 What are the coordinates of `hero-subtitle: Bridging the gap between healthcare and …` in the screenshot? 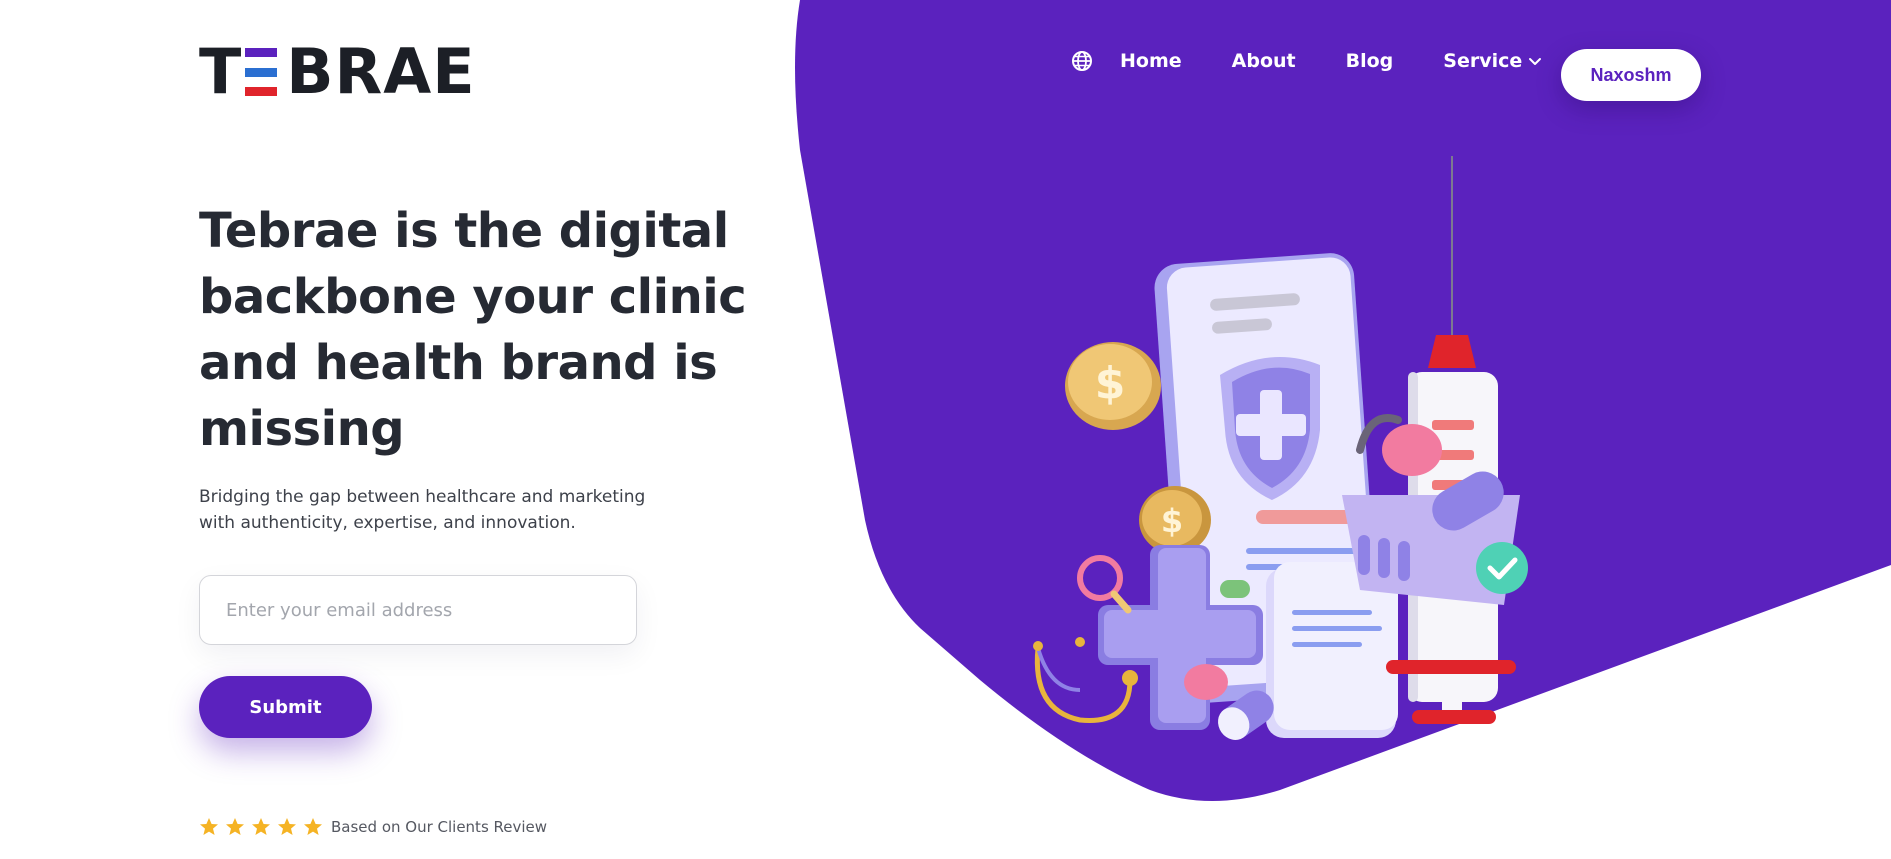 It's located at (434, 510).